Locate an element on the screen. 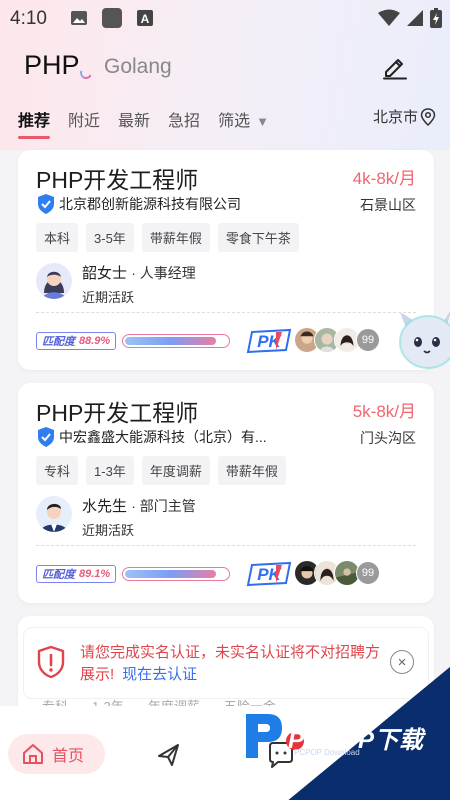 The width and height of the screenshot is (450, 800). tab-filter-label: 筛选 is located at coordinates (234, 121).